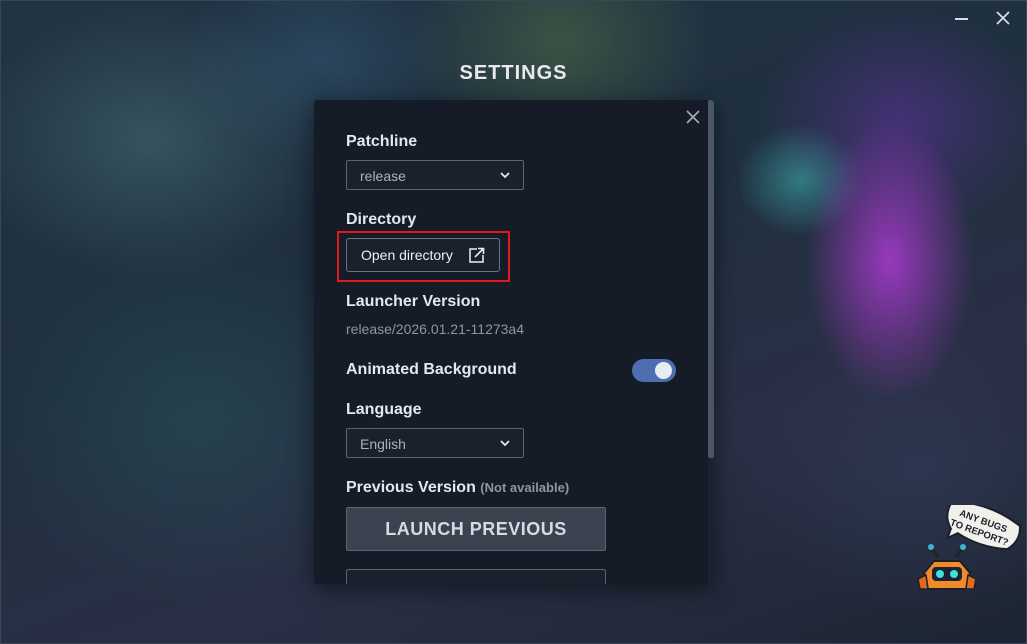 The width and height of the screenshot is (1027, 644). What do you see at coordinates (969, 545) in the screenshot?
I see `bug-mascot-icon: ANY BUGS TO REPORT?` at bounding box center [969, 545].